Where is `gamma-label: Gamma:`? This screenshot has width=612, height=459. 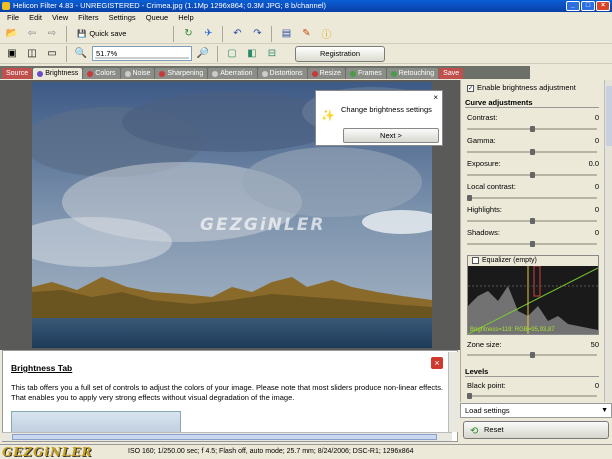
gamma-label: Gamma: is located at coordinates (481, 140).